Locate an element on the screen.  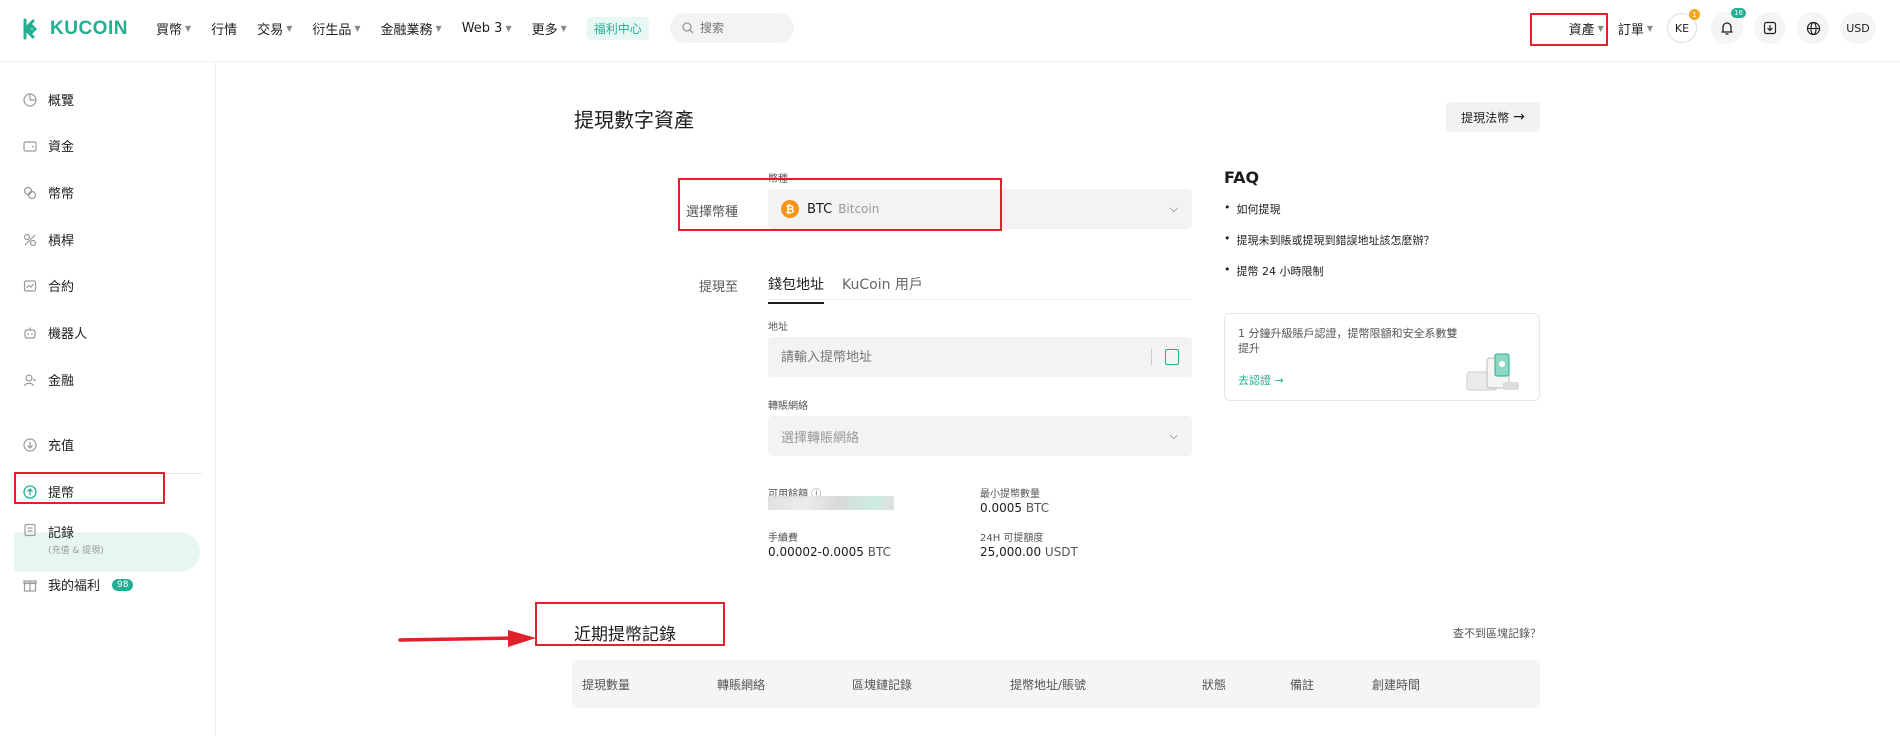
search-icon is located at coordinates (688, 28).